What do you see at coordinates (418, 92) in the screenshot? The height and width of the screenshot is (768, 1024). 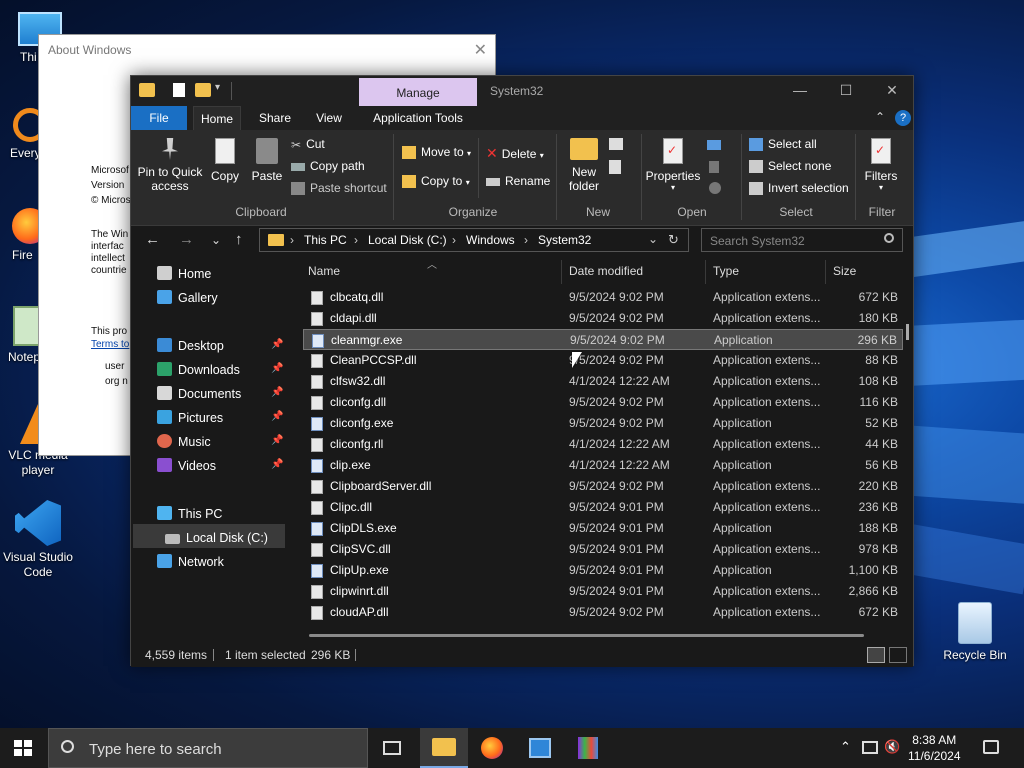 I see `tab-manage: Manage` at bounding box center [418, 92].